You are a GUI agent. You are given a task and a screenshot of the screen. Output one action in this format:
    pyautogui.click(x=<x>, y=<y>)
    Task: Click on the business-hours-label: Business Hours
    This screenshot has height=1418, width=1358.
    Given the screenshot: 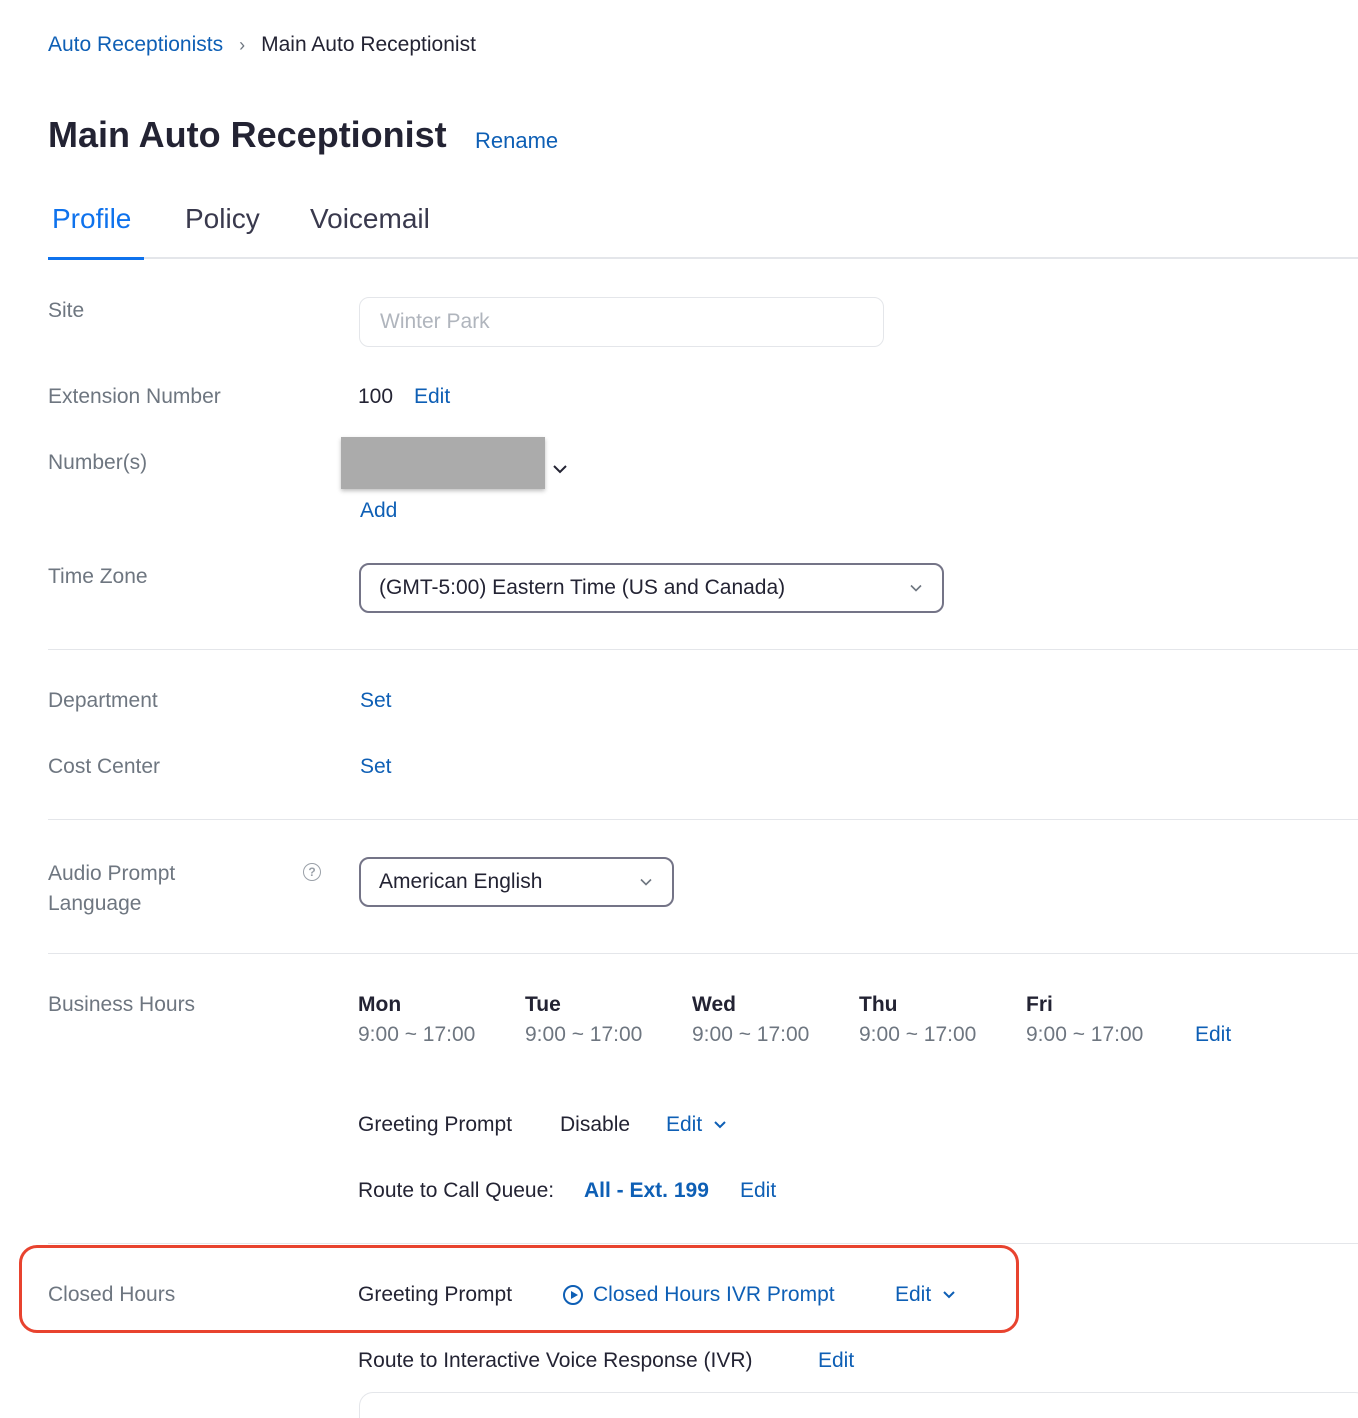 What is the action you would take?
    pyautogui.click(x=122, y=1004)
    